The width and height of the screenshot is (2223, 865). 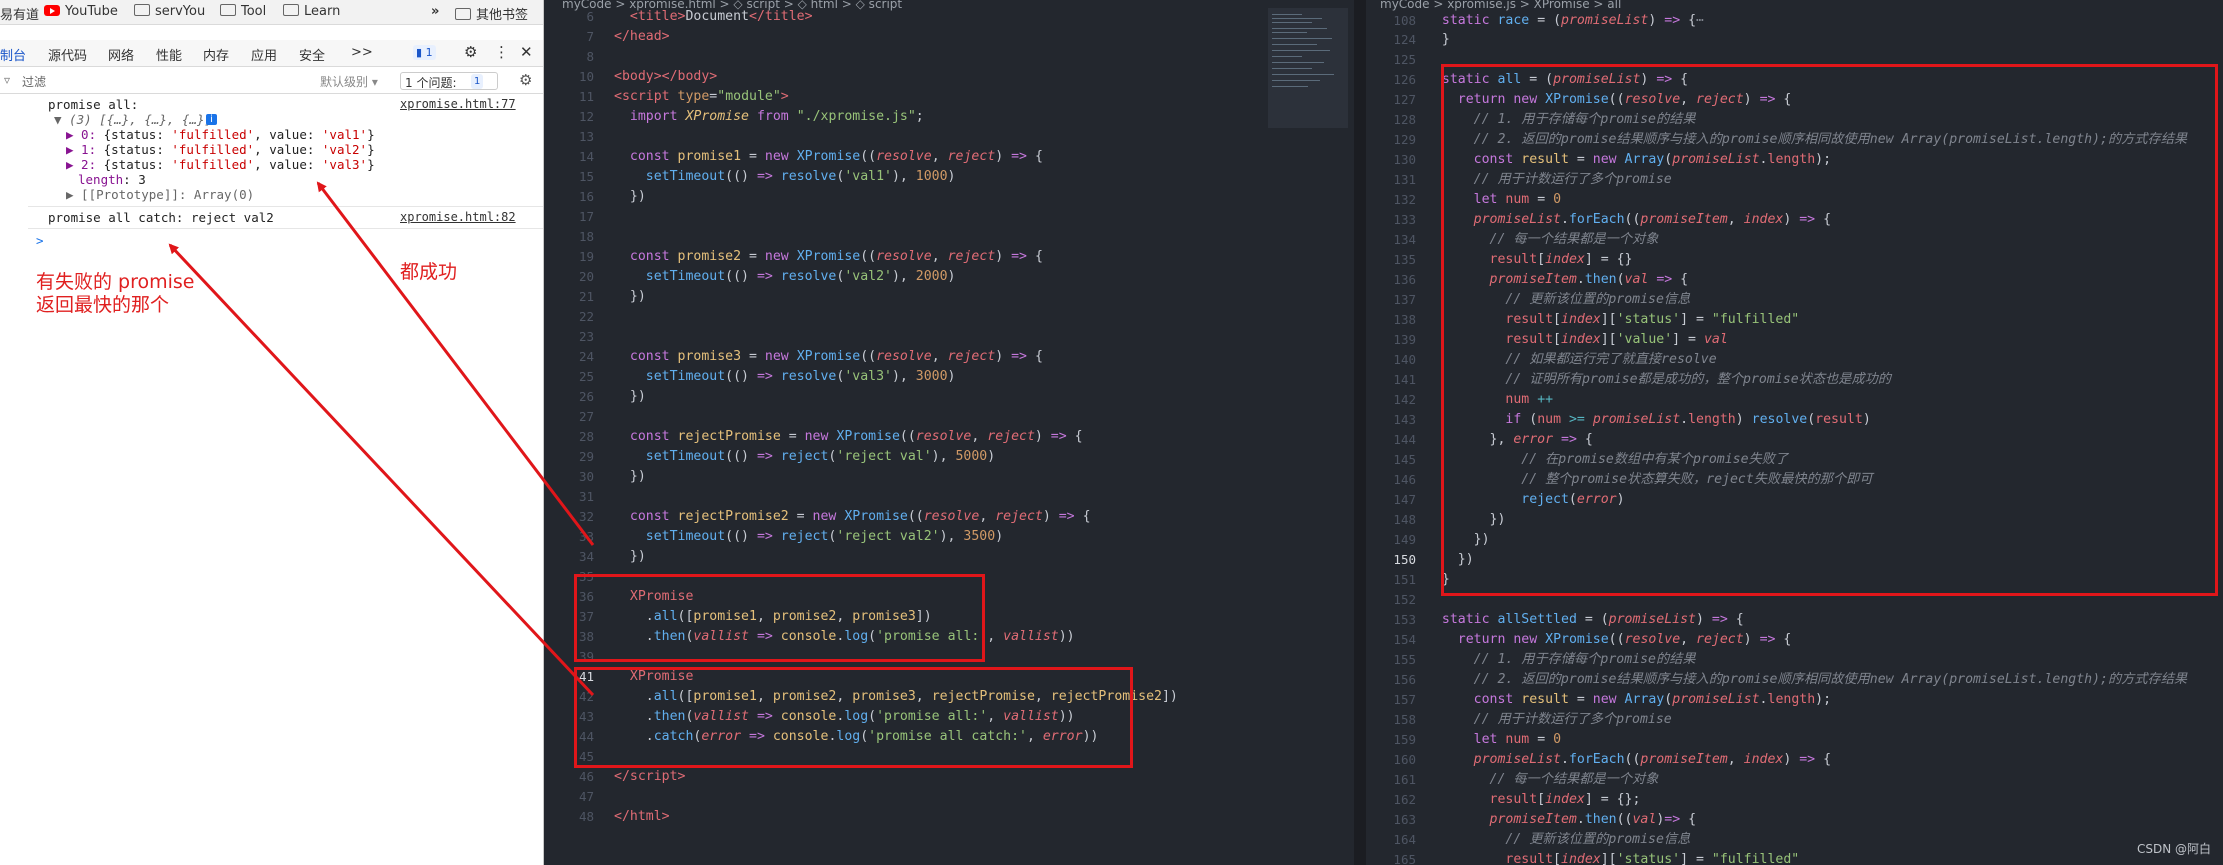 I want to click on console-filter-bar: ▿ 过滤 默认级别 ▾ 1 个问题: 1 ⚙, so click(x=271, y=81).